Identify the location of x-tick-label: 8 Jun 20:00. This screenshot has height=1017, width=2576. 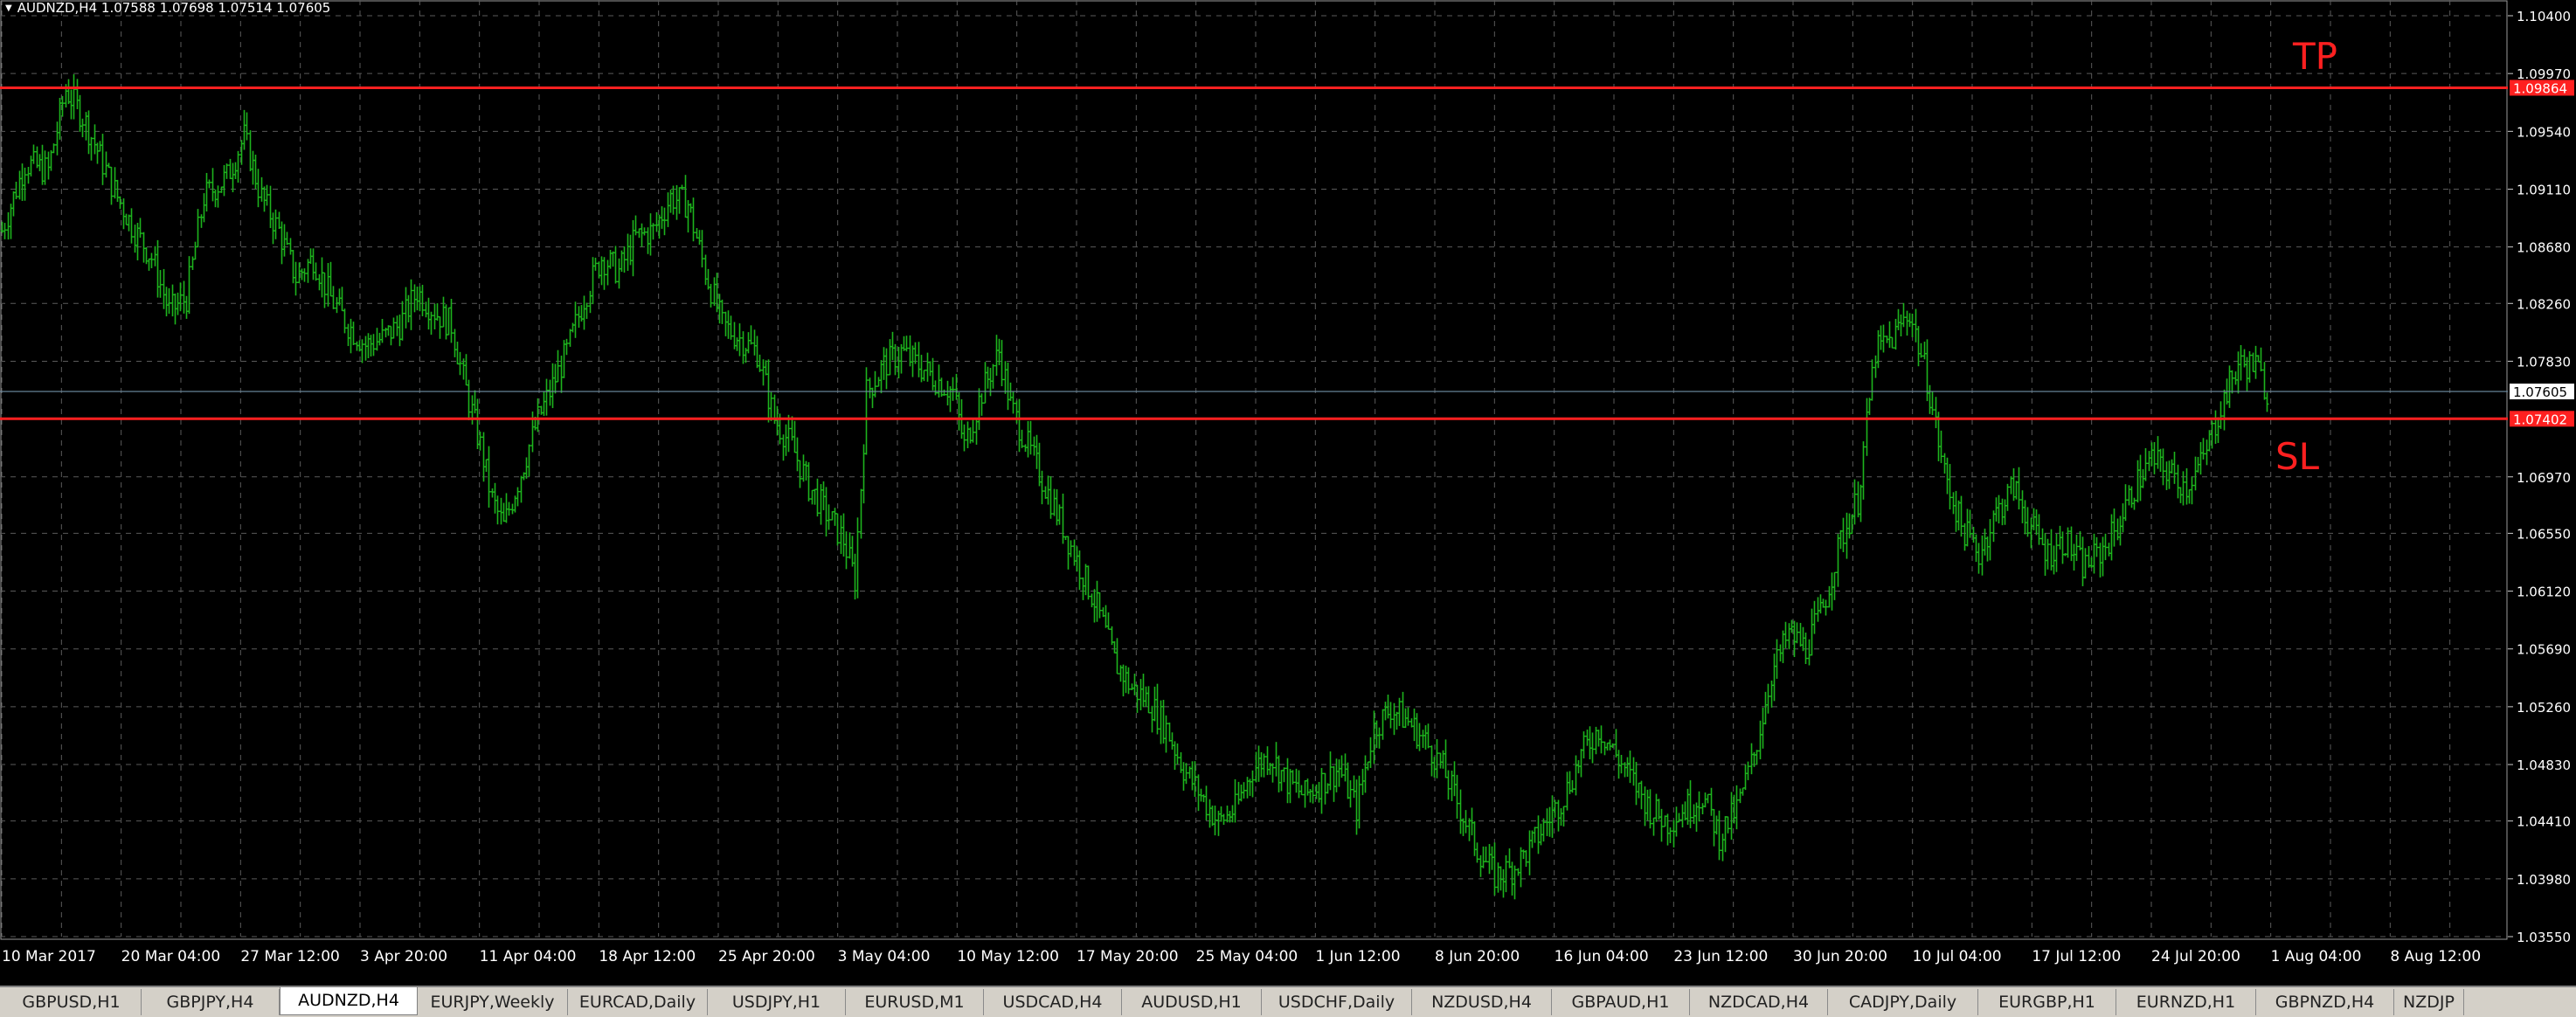
(1477, 956).